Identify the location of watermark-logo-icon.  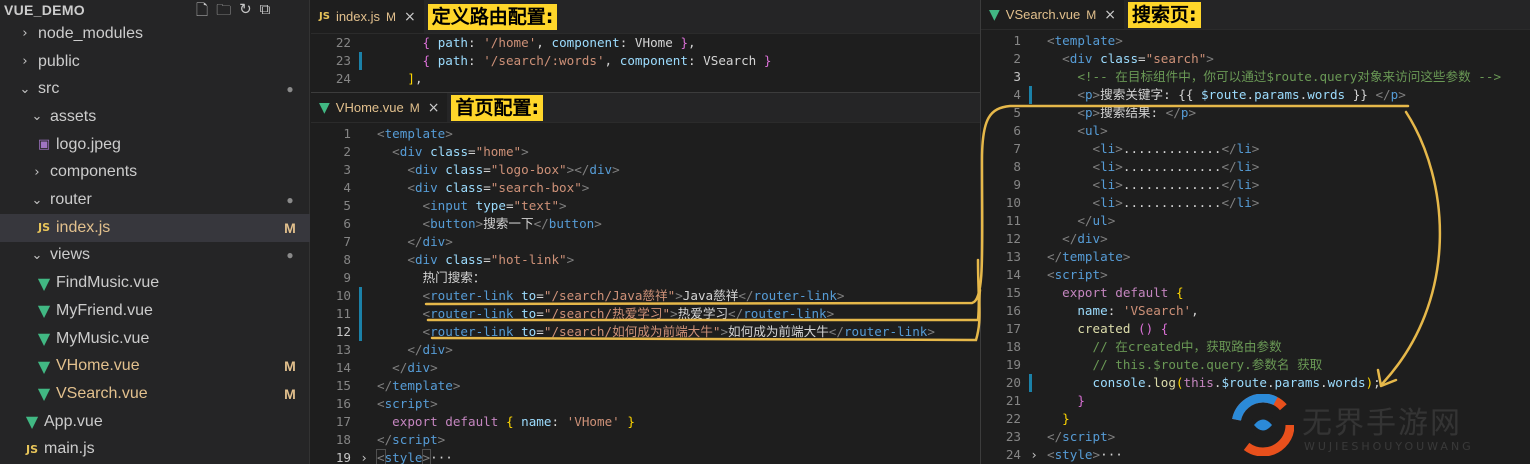
(1263, 425).